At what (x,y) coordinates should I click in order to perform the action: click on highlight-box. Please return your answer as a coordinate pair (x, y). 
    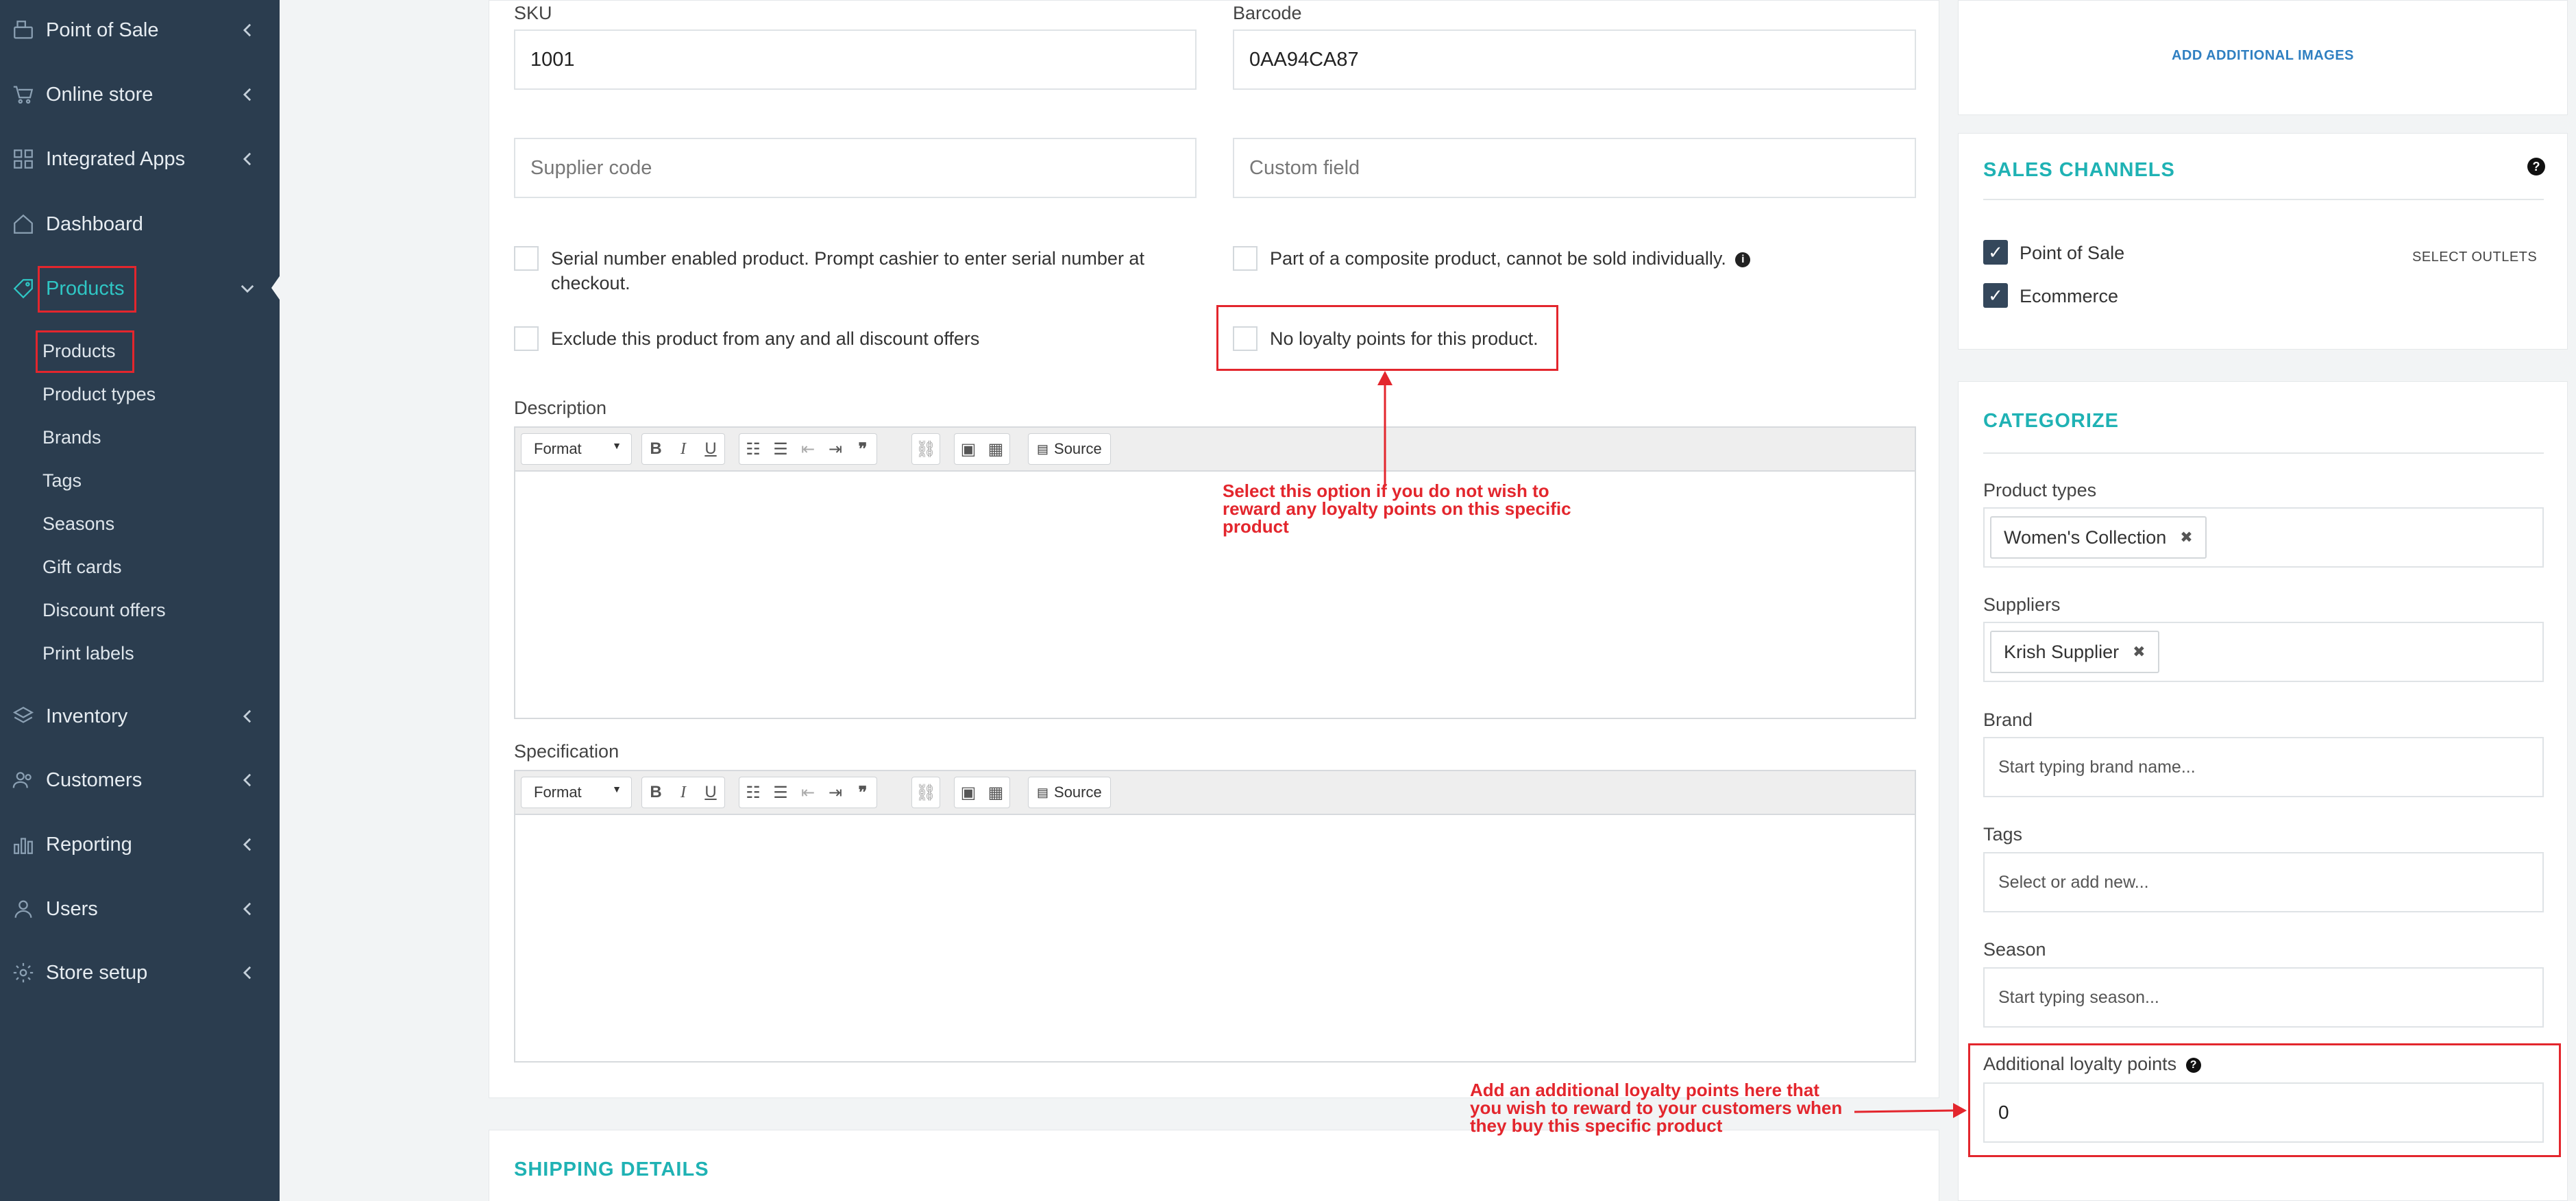
    Looking at the image, I should click on (87, 289).